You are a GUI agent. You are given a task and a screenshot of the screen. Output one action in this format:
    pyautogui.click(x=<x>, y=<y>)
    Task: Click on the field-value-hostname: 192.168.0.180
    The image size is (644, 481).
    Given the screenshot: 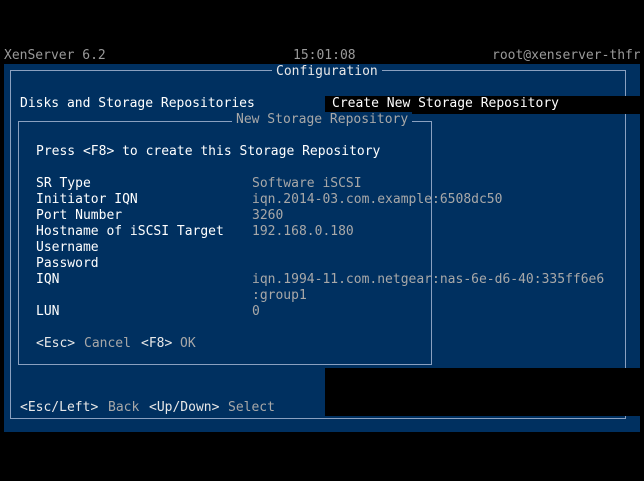 What is the action you would take?
    pyautogui.click(x=303, y=231)
    